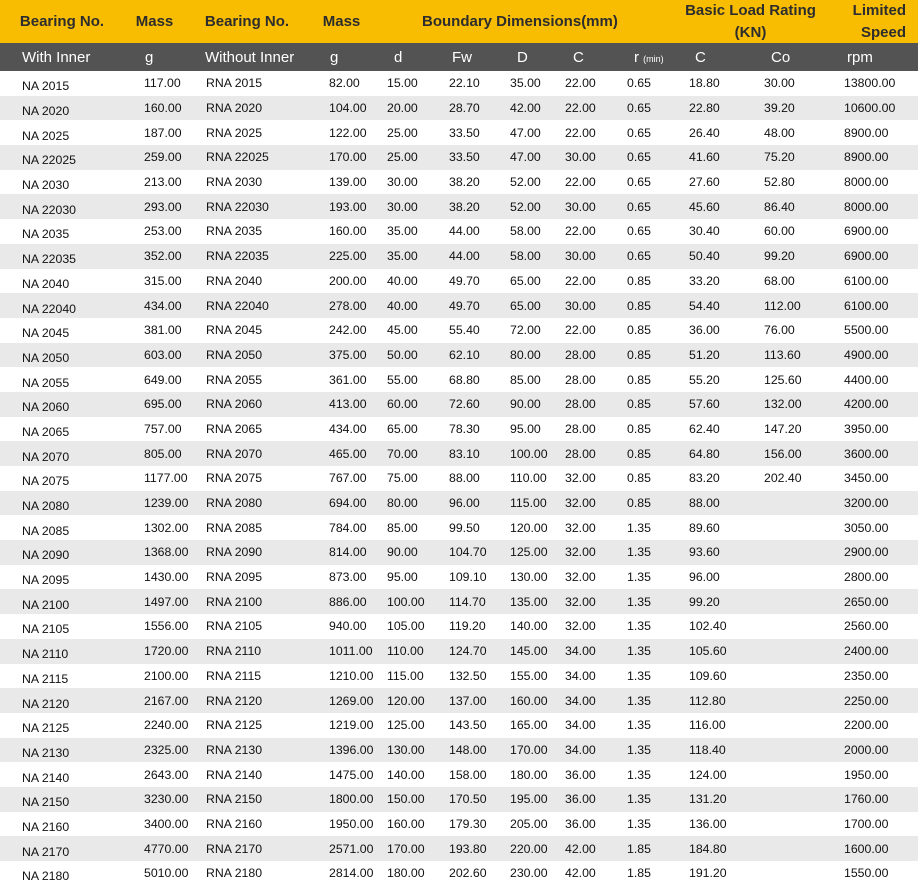  Describe the element at coordinates (348, 256) in the screenshot. I see `cell-mass-without-inner: 225.00` at that location.